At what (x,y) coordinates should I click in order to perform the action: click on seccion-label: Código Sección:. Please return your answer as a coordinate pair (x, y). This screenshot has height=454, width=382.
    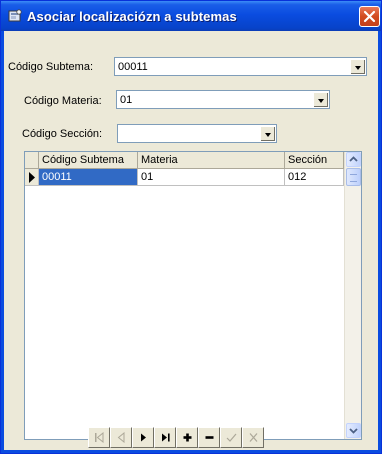
    Looking at the image, I should click on (62, 134).